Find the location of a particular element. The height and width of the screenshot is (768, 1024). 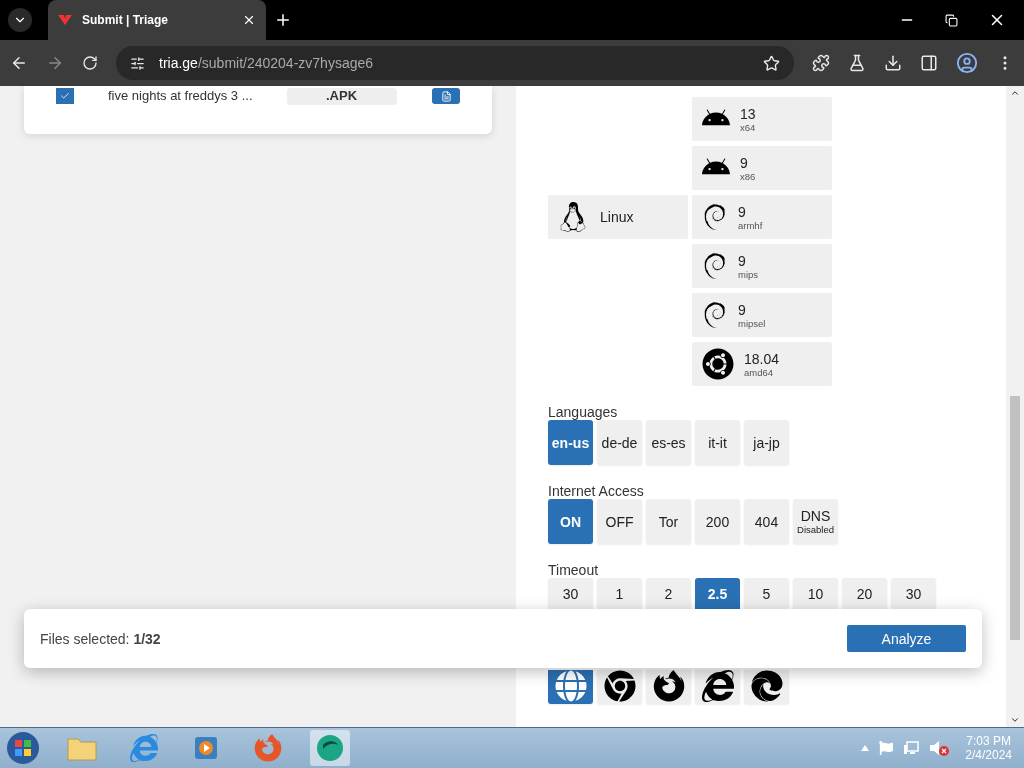

close-icon is located at coordinates (249, 20).